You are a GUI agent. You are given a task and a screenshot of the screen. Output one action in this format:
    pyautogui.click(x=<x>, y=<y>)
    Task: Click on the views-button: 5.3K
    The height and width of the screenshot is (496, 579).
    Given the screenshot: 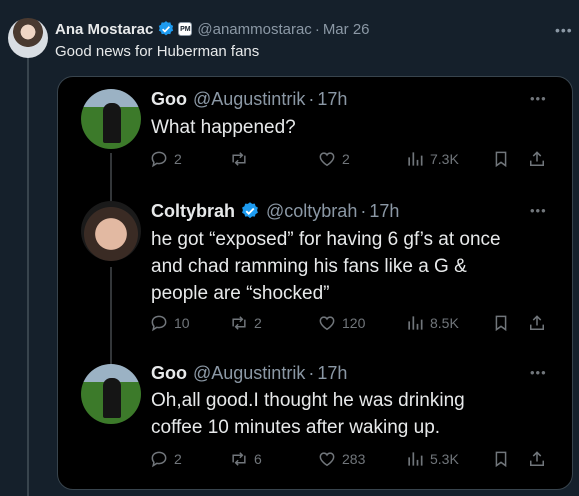 What is the action you would take?
    pyautogui.click(x=432, y=459)
    